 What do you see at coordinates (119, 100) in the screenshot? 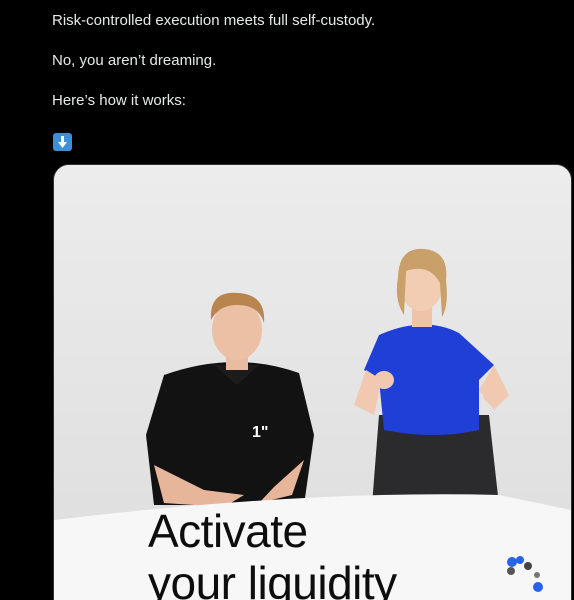
I see `tweet-text-line-3: Here’s how it works:` at bounding box center [119, 100].